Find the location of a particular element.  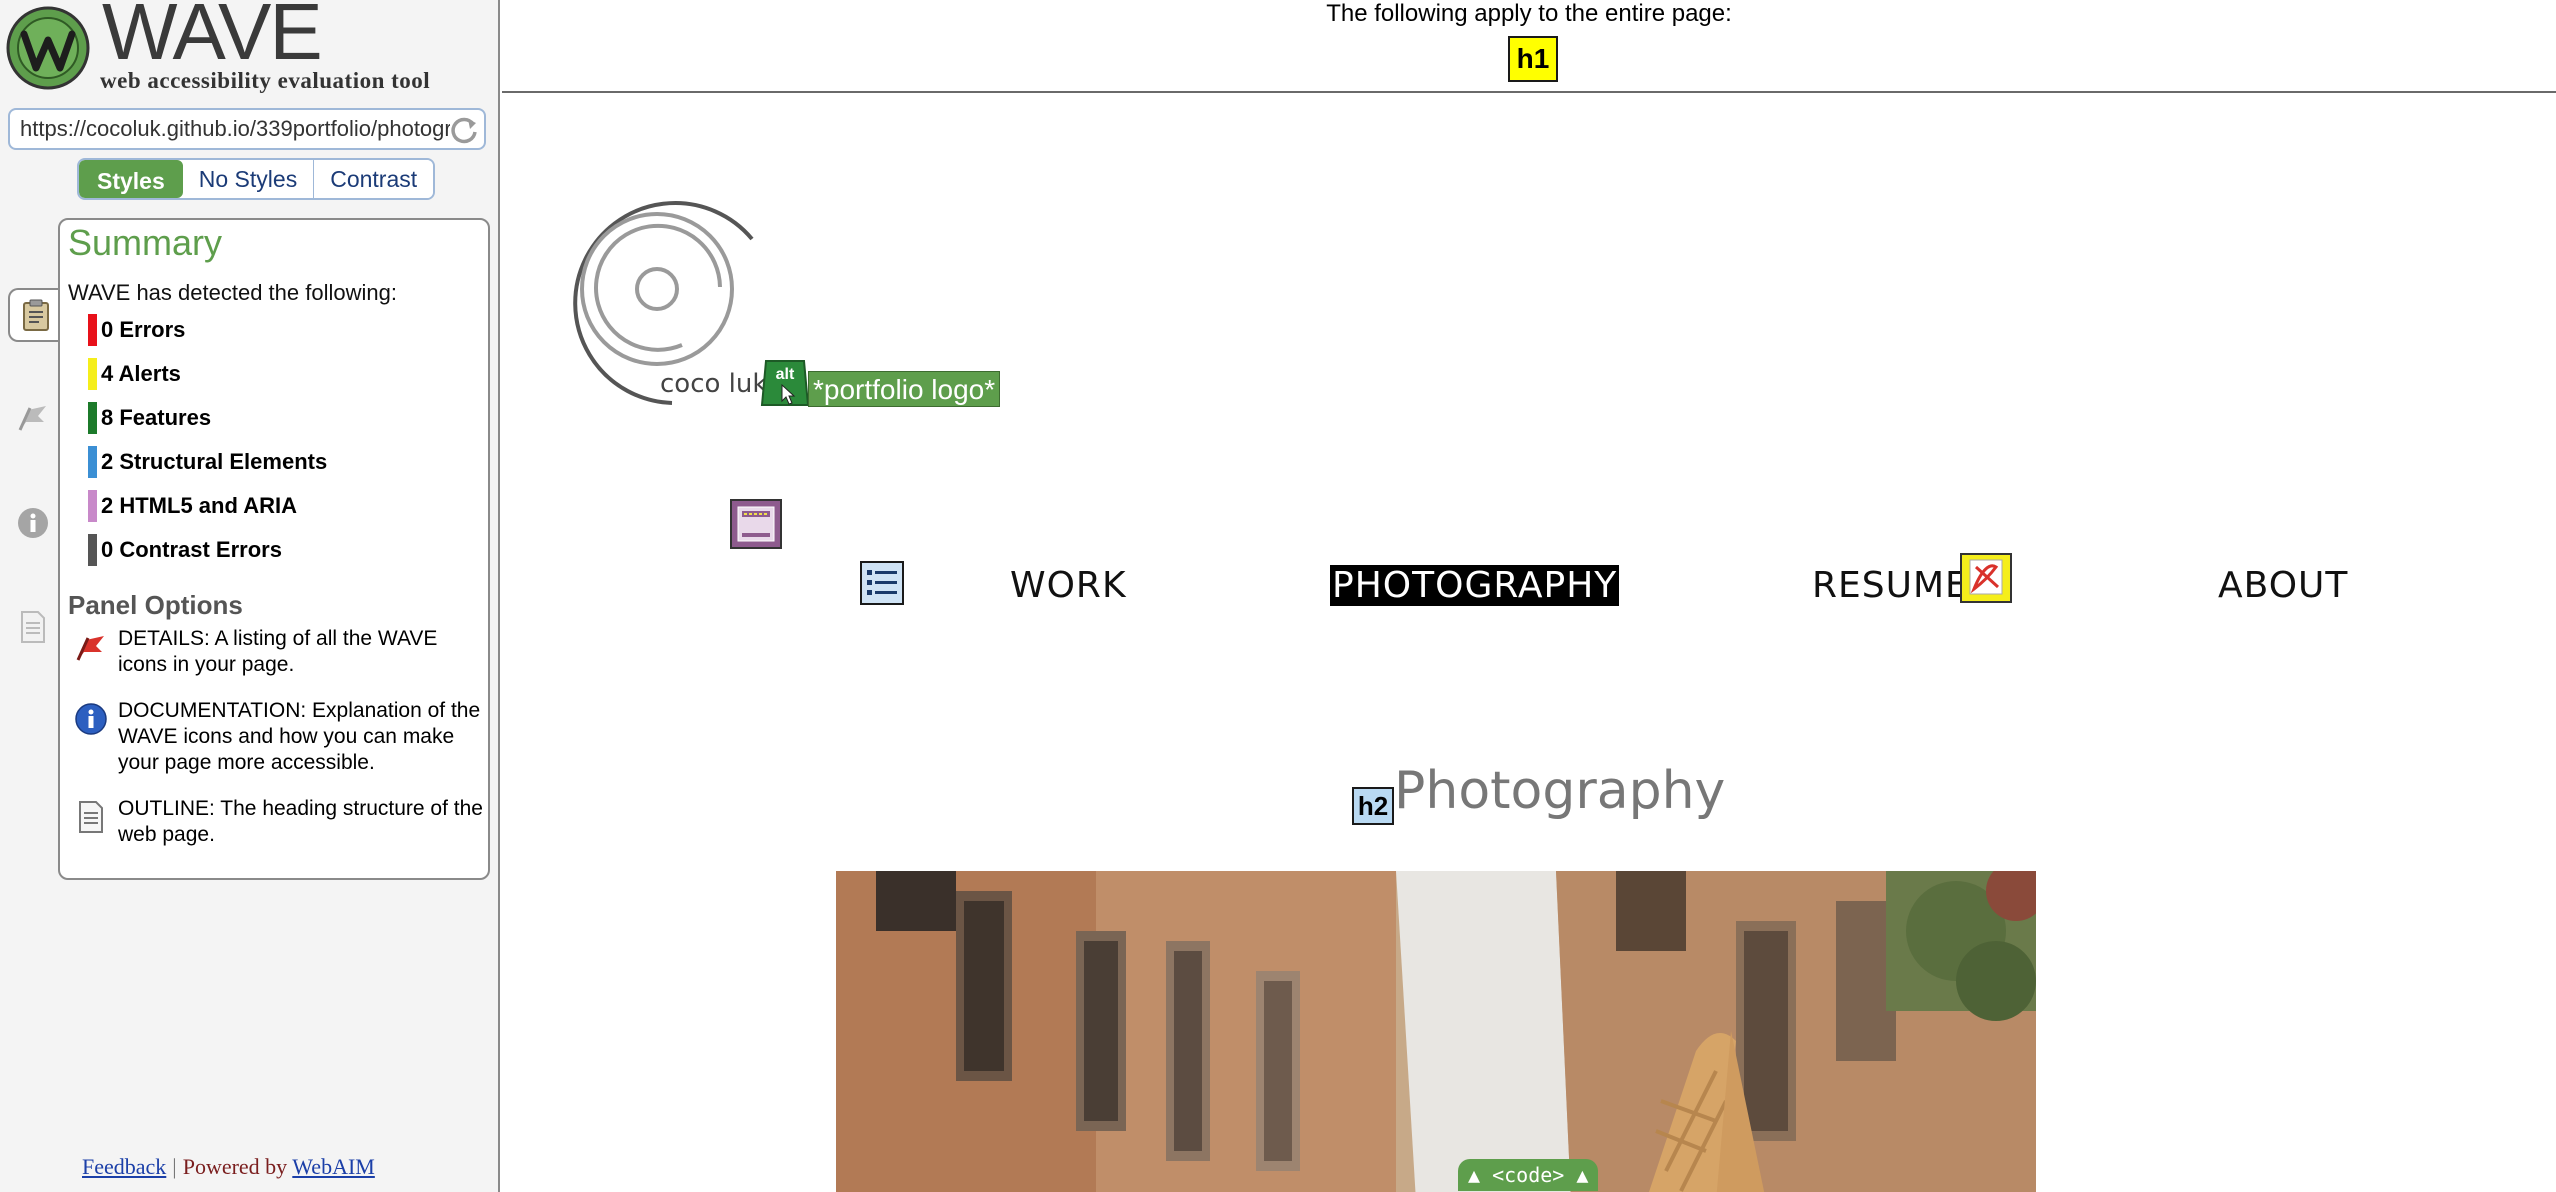

errors-label: 0 Errors is located at coordinates (143, 329).